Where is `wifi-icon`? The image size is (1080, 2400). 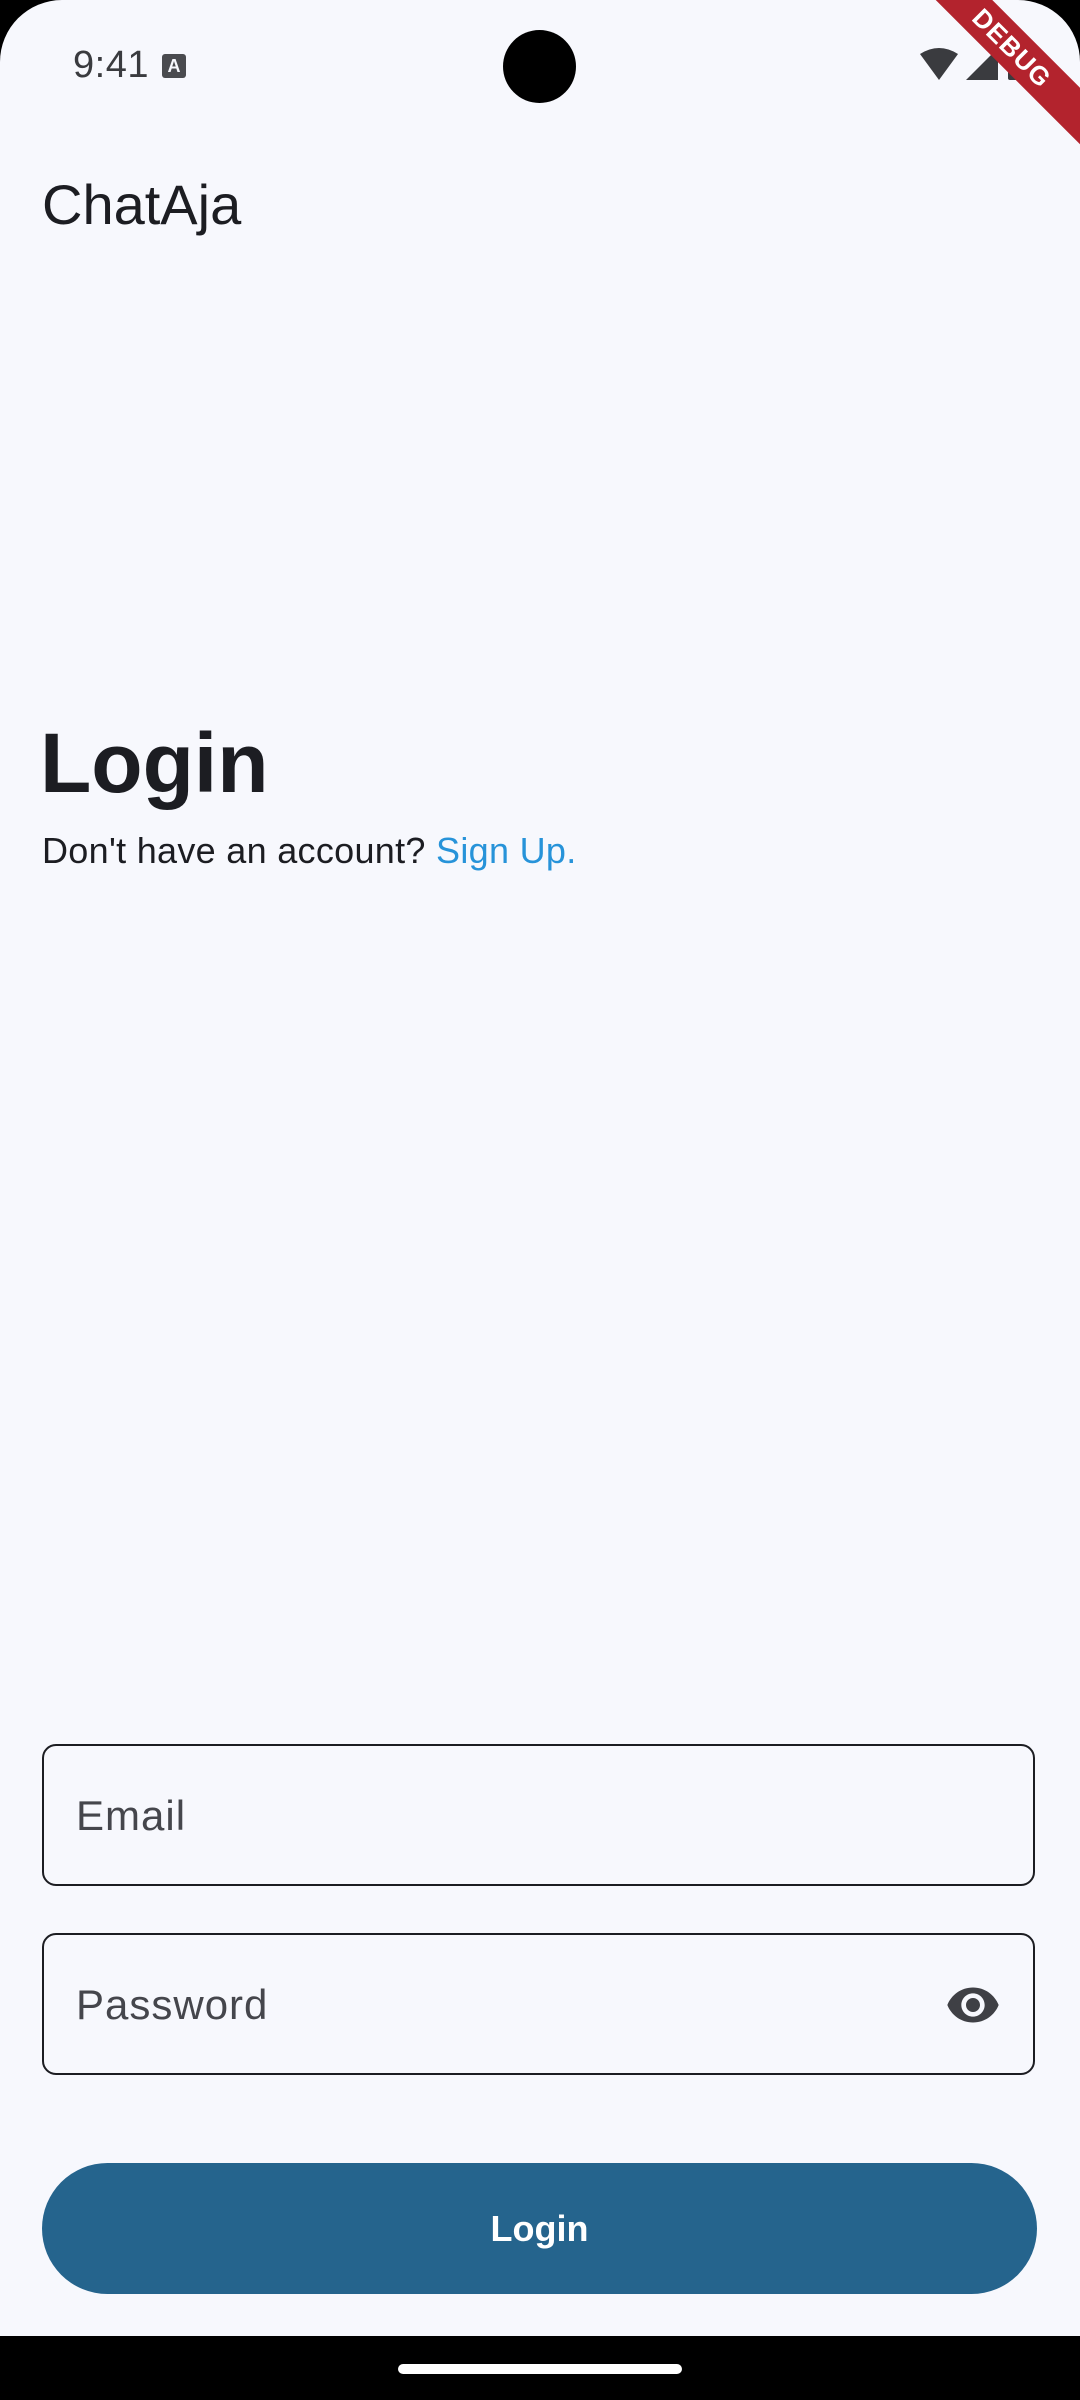
wifi-icon is located at coordinates (939, 64).